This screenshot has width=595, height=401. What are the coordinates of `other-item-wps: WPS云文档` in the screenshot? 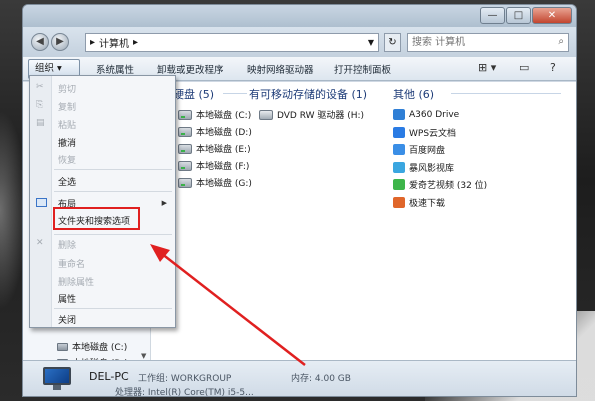 It's located at (440, 133).